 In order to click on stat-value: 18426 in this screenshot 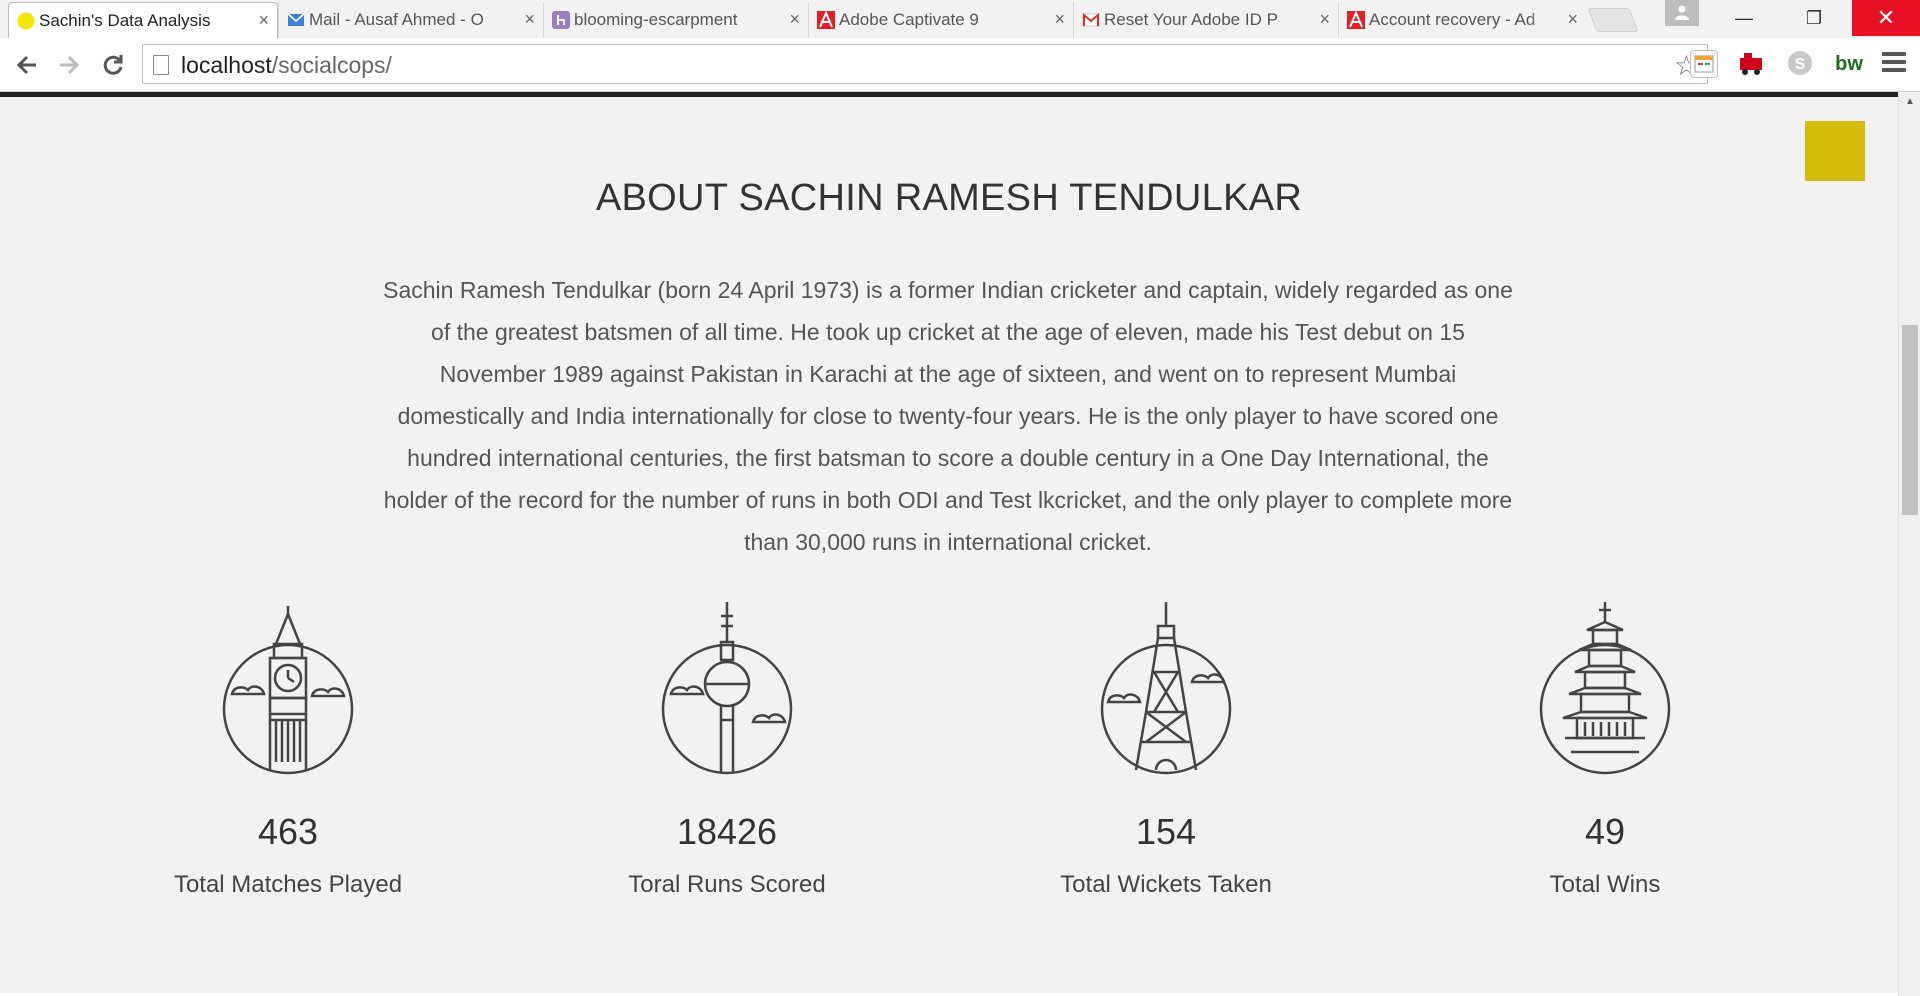, I will do `click(727, 831)`.